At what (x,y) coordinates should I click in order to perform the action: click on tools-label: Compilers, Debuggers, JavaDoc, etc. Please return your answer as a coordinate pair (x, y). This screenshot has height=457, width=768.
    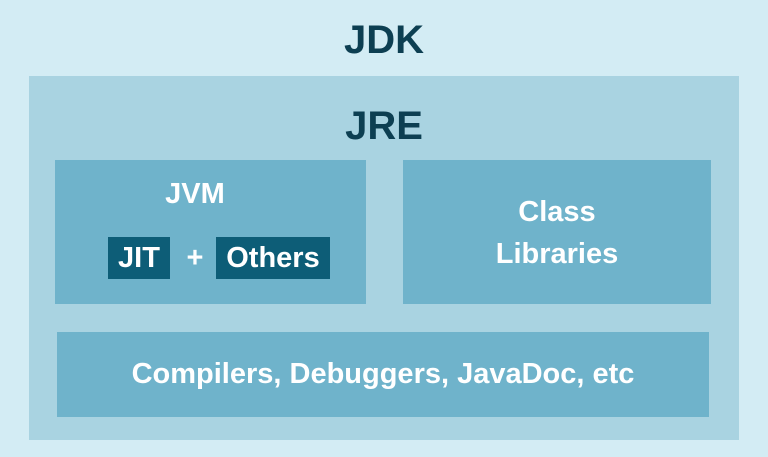
    Looking at the image, I should click on (383, 374).